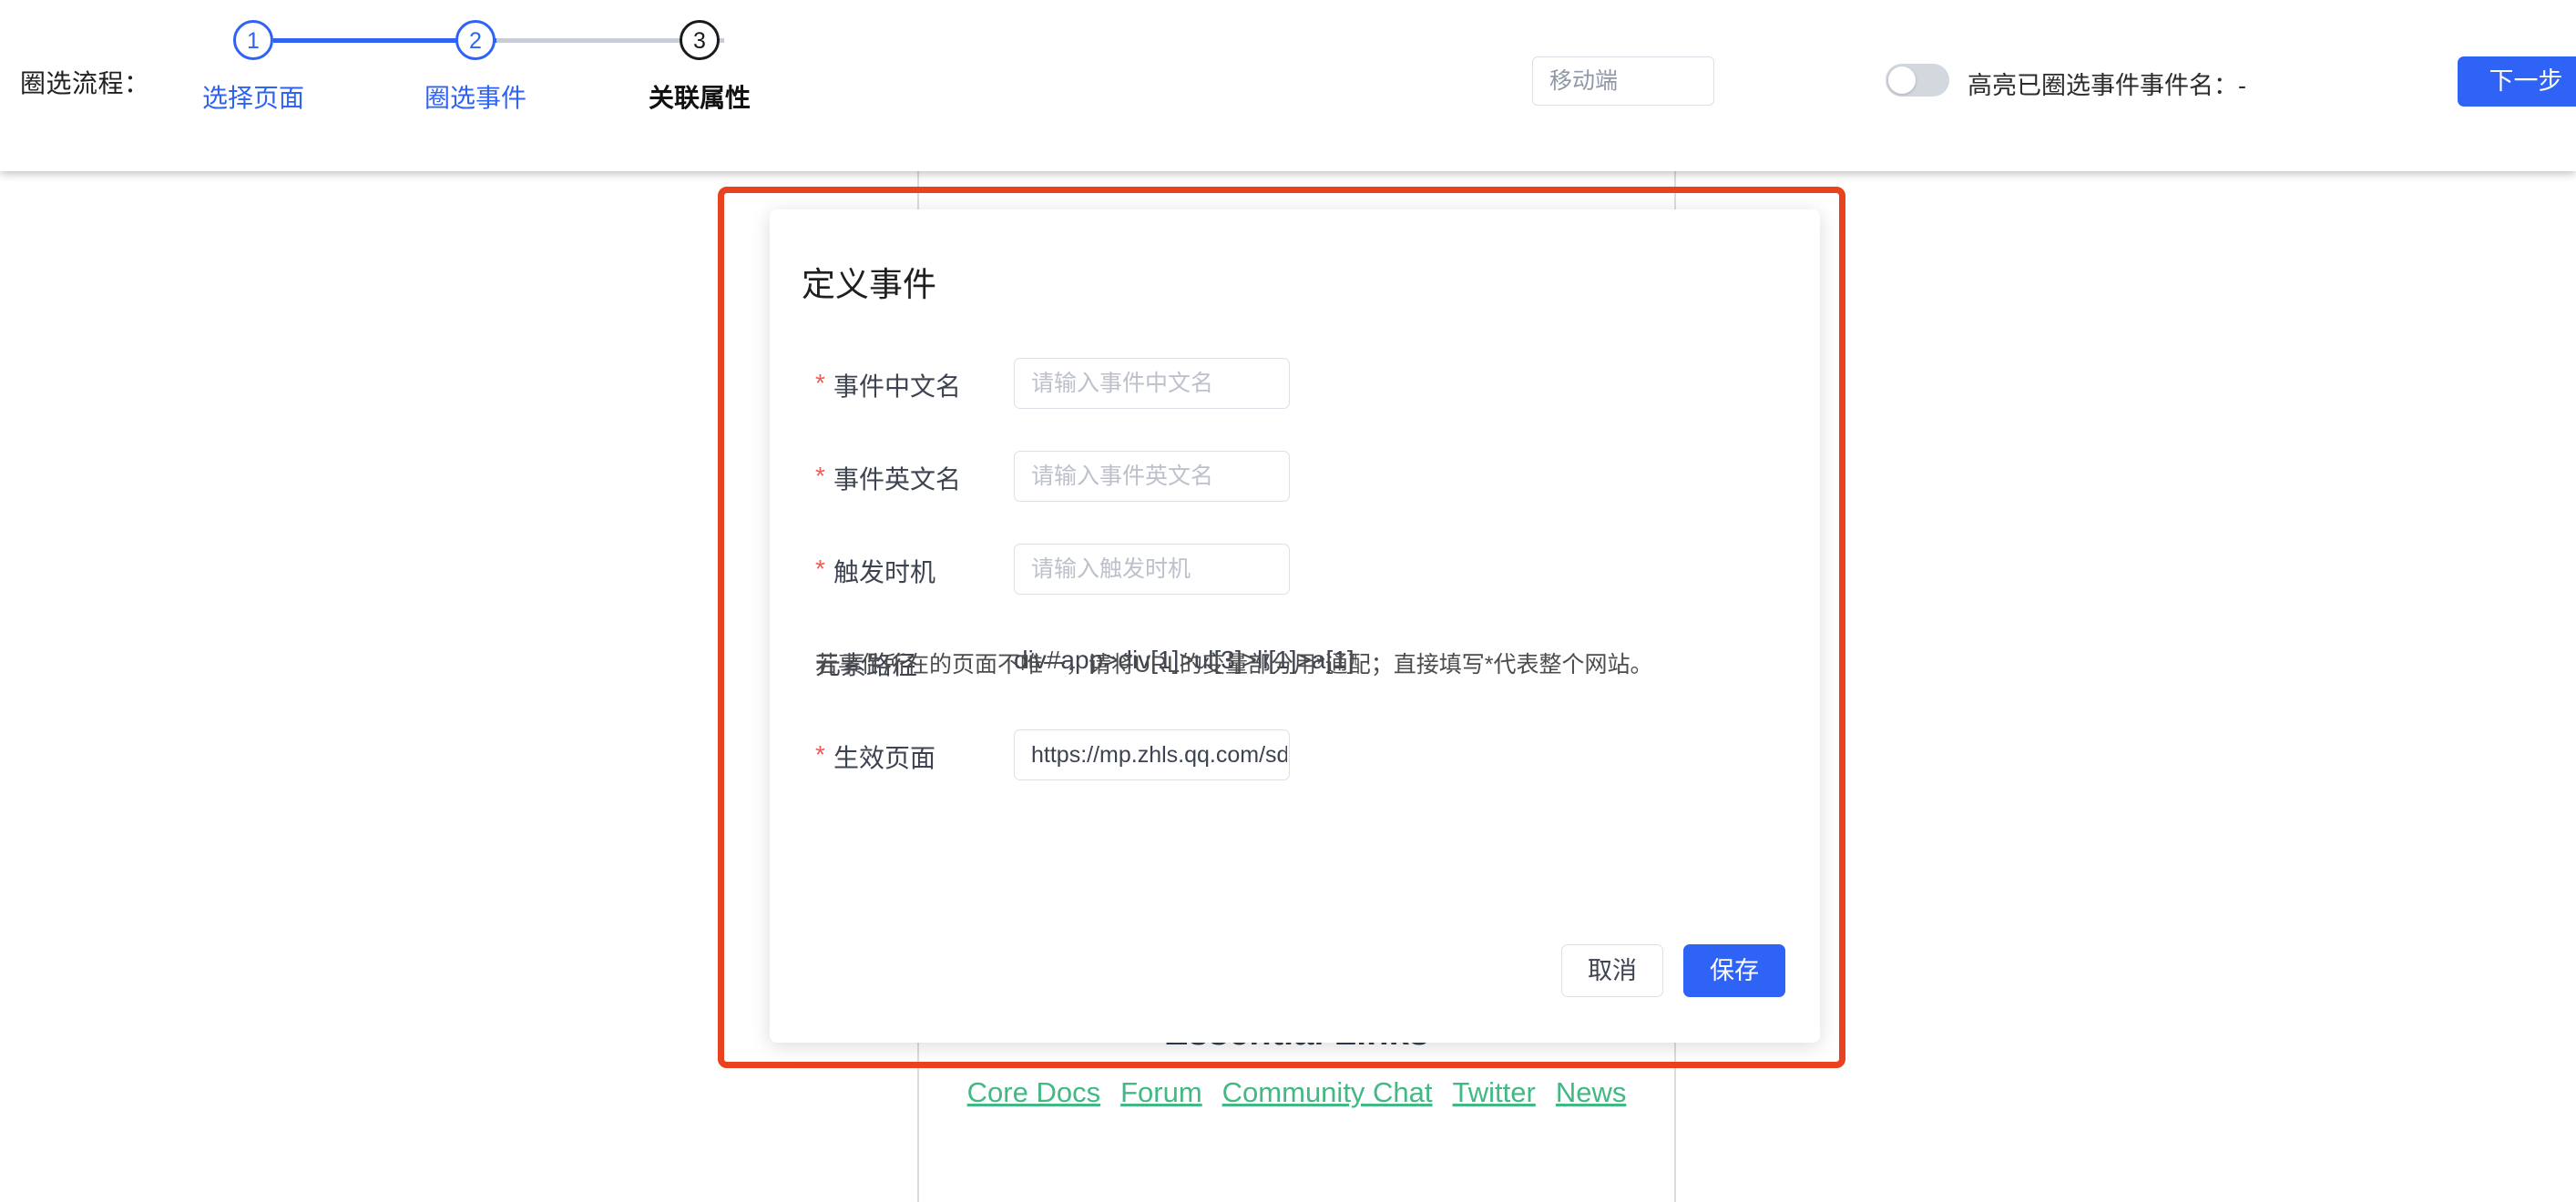  What do you see at coordinates (884, 758) in the screenshot?
I see `label-effective-page: 生效页面` at bounding box center [884, 758].